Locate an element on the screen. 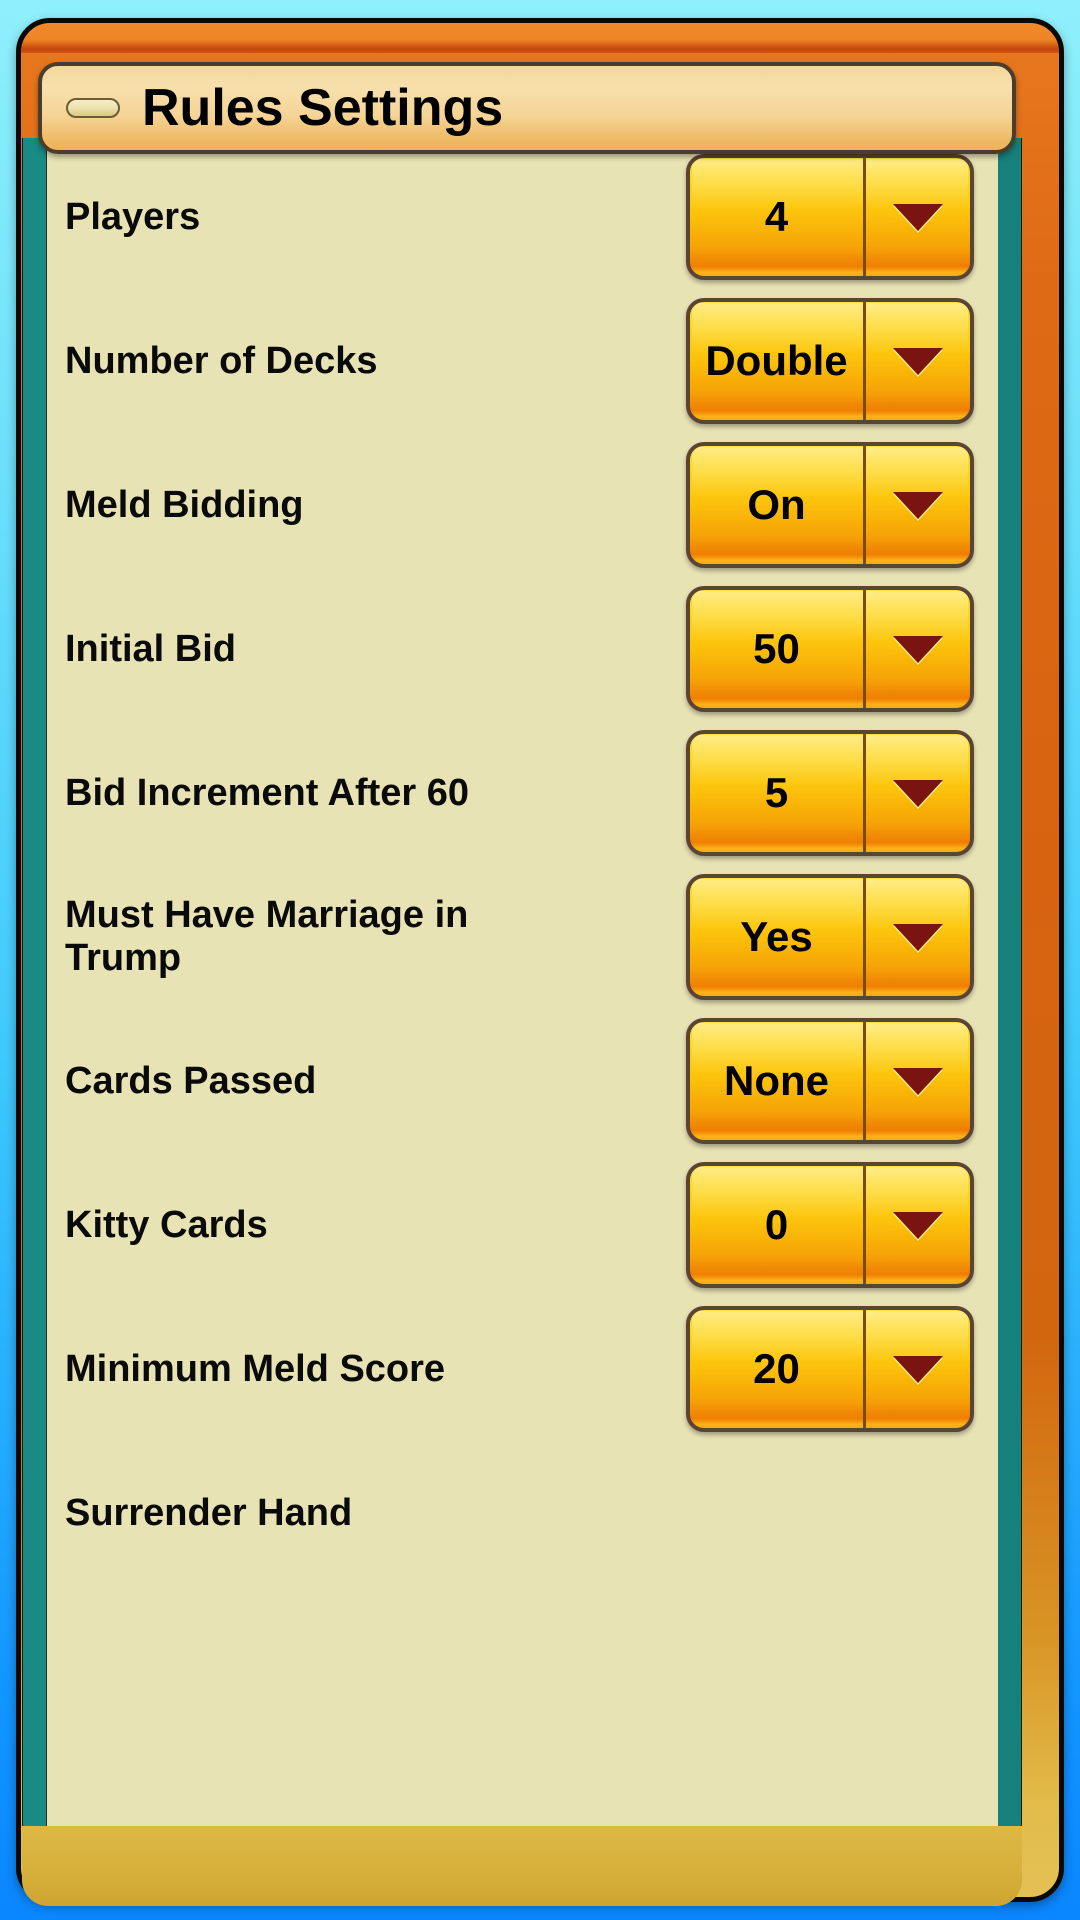 This screenshot has width=1080, height=1920. dropdown-value: Yes is located at coordinates (778, 937).